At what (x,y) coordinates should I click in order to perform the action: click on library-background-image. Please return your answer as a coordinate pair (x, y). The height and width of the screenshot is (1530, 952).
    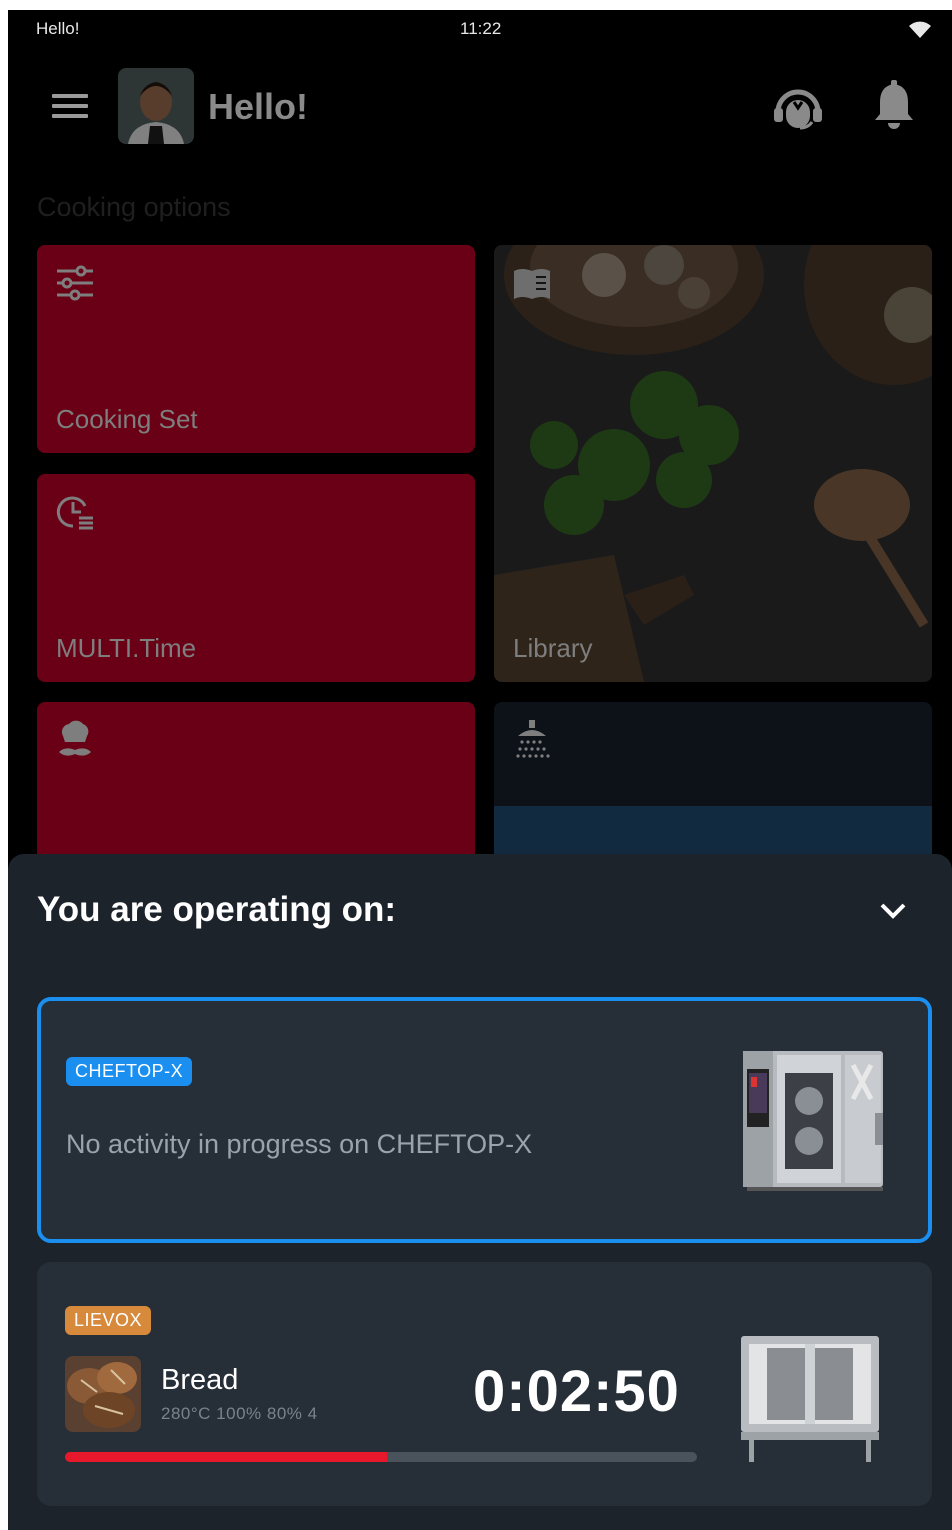
    Looking at the image, I should click on (713, 463).